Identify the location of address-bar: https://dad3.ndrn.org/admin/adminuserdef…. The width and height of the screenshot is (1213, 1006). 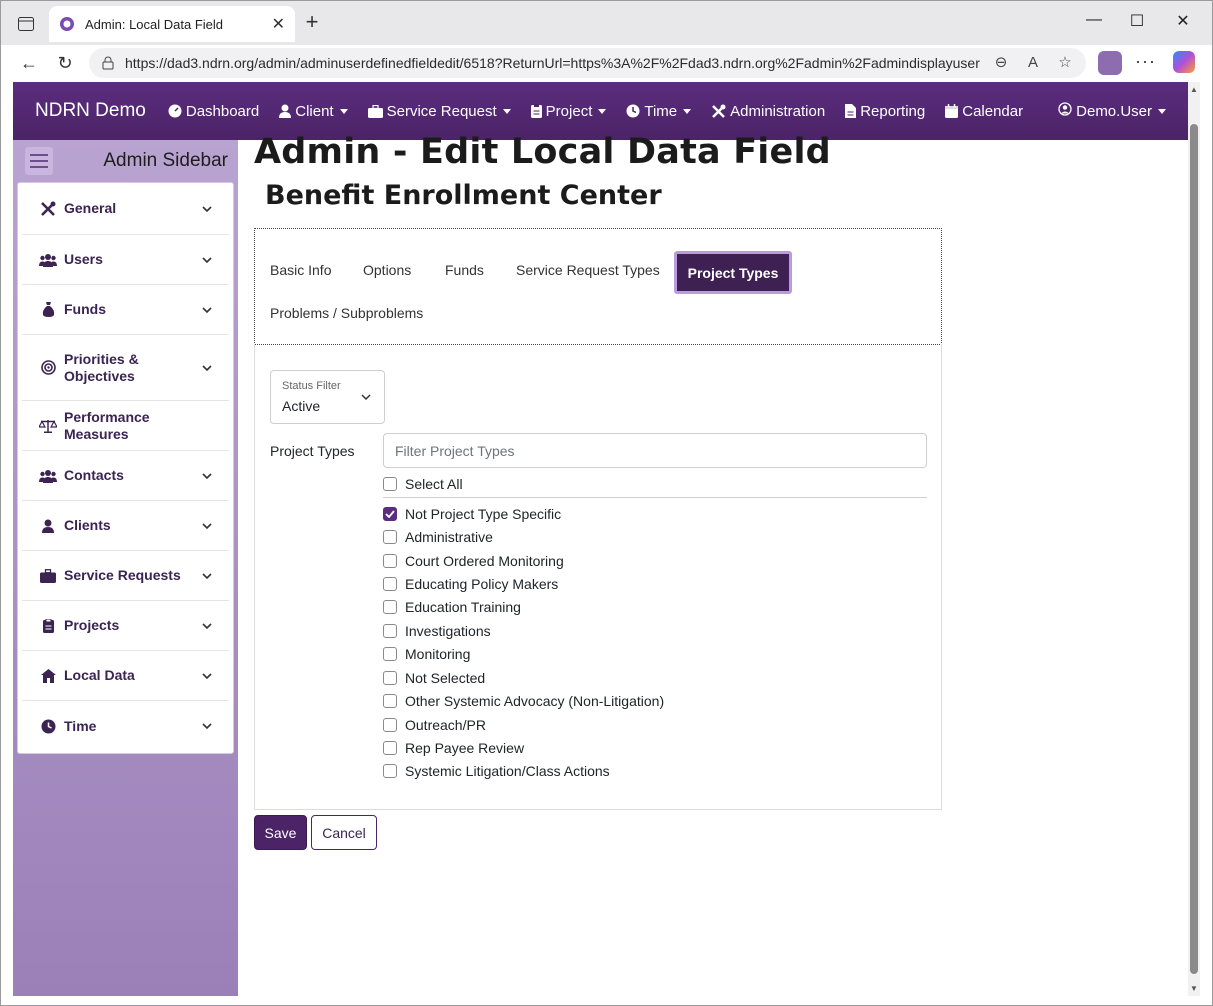
(587, 63).